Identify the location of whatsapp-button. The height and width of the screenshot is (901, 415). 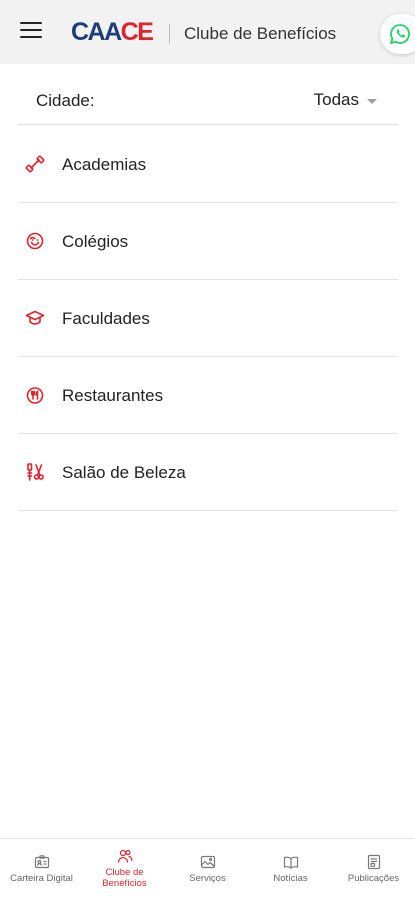
(397, 34).